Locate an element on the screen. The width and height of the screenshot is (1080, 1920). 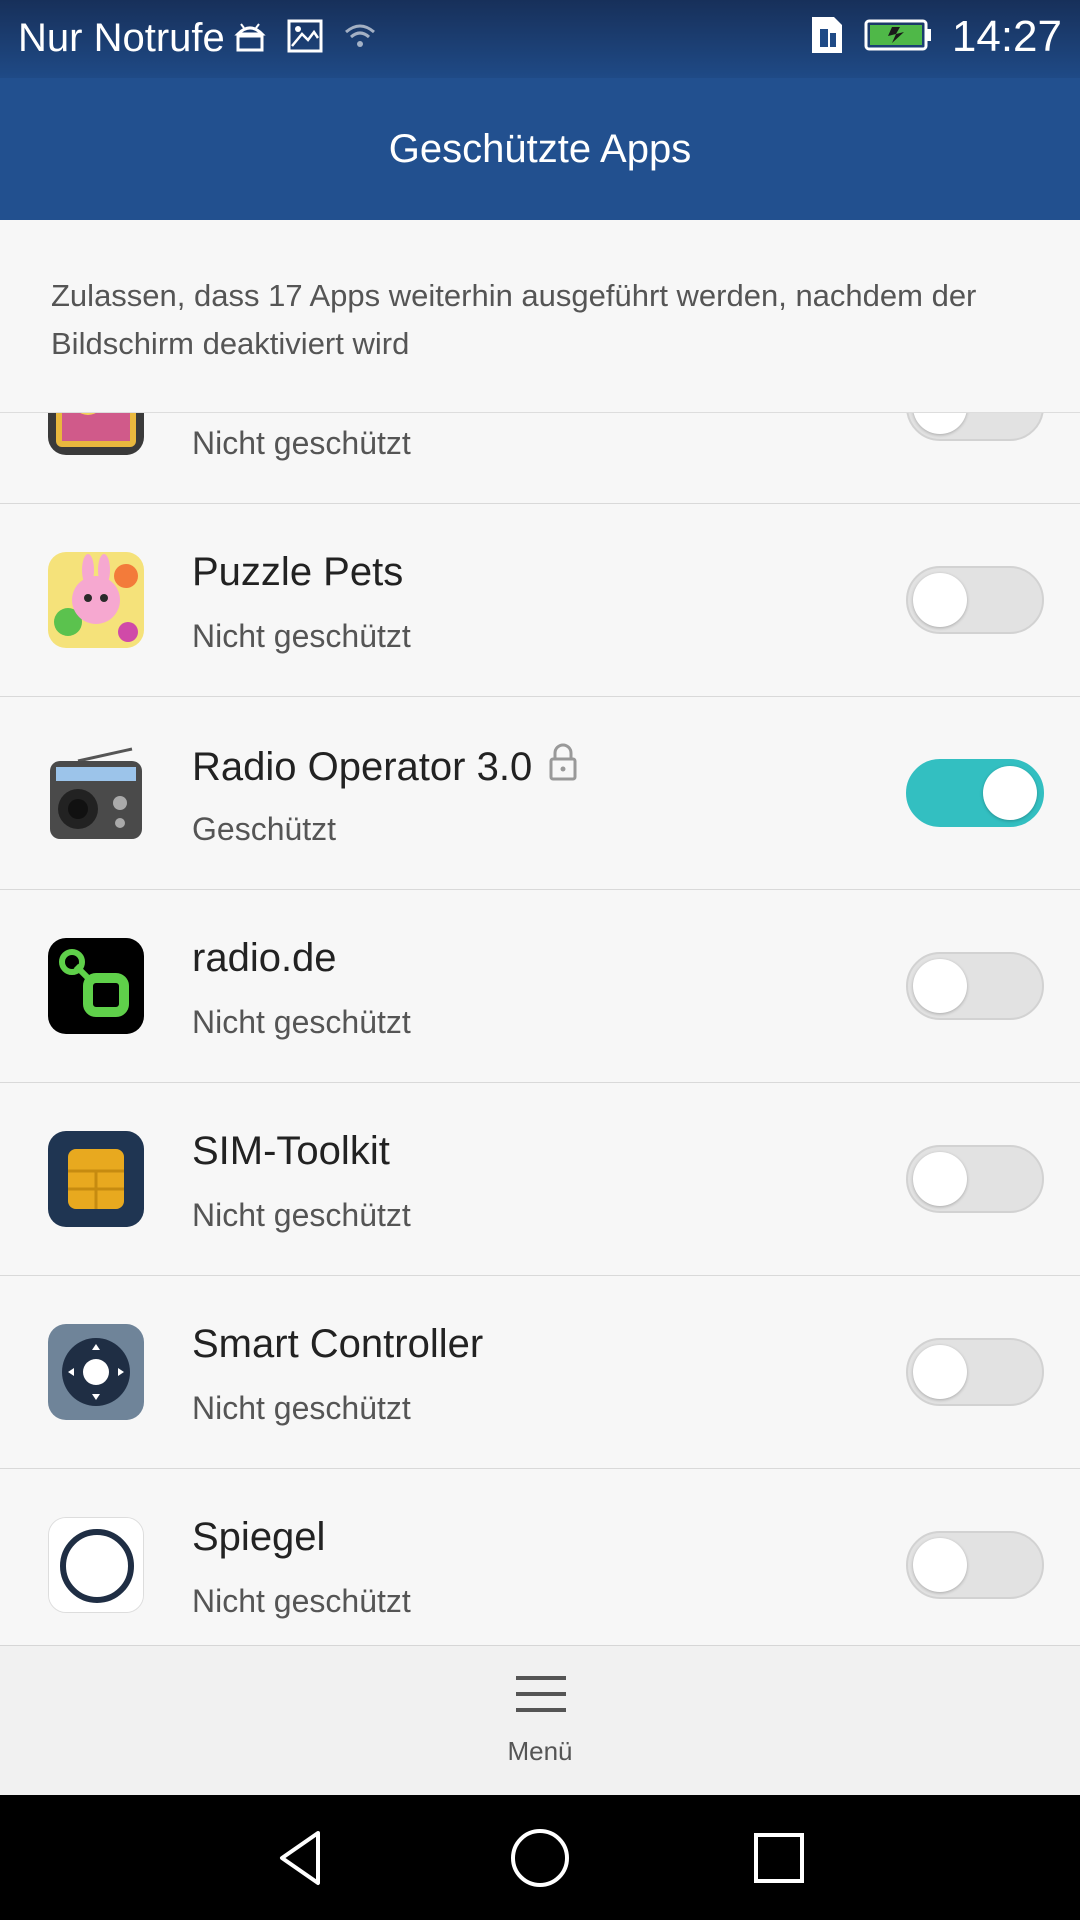
list-item: radio.de Nicht geschützt is located at coordinates (540, 986).